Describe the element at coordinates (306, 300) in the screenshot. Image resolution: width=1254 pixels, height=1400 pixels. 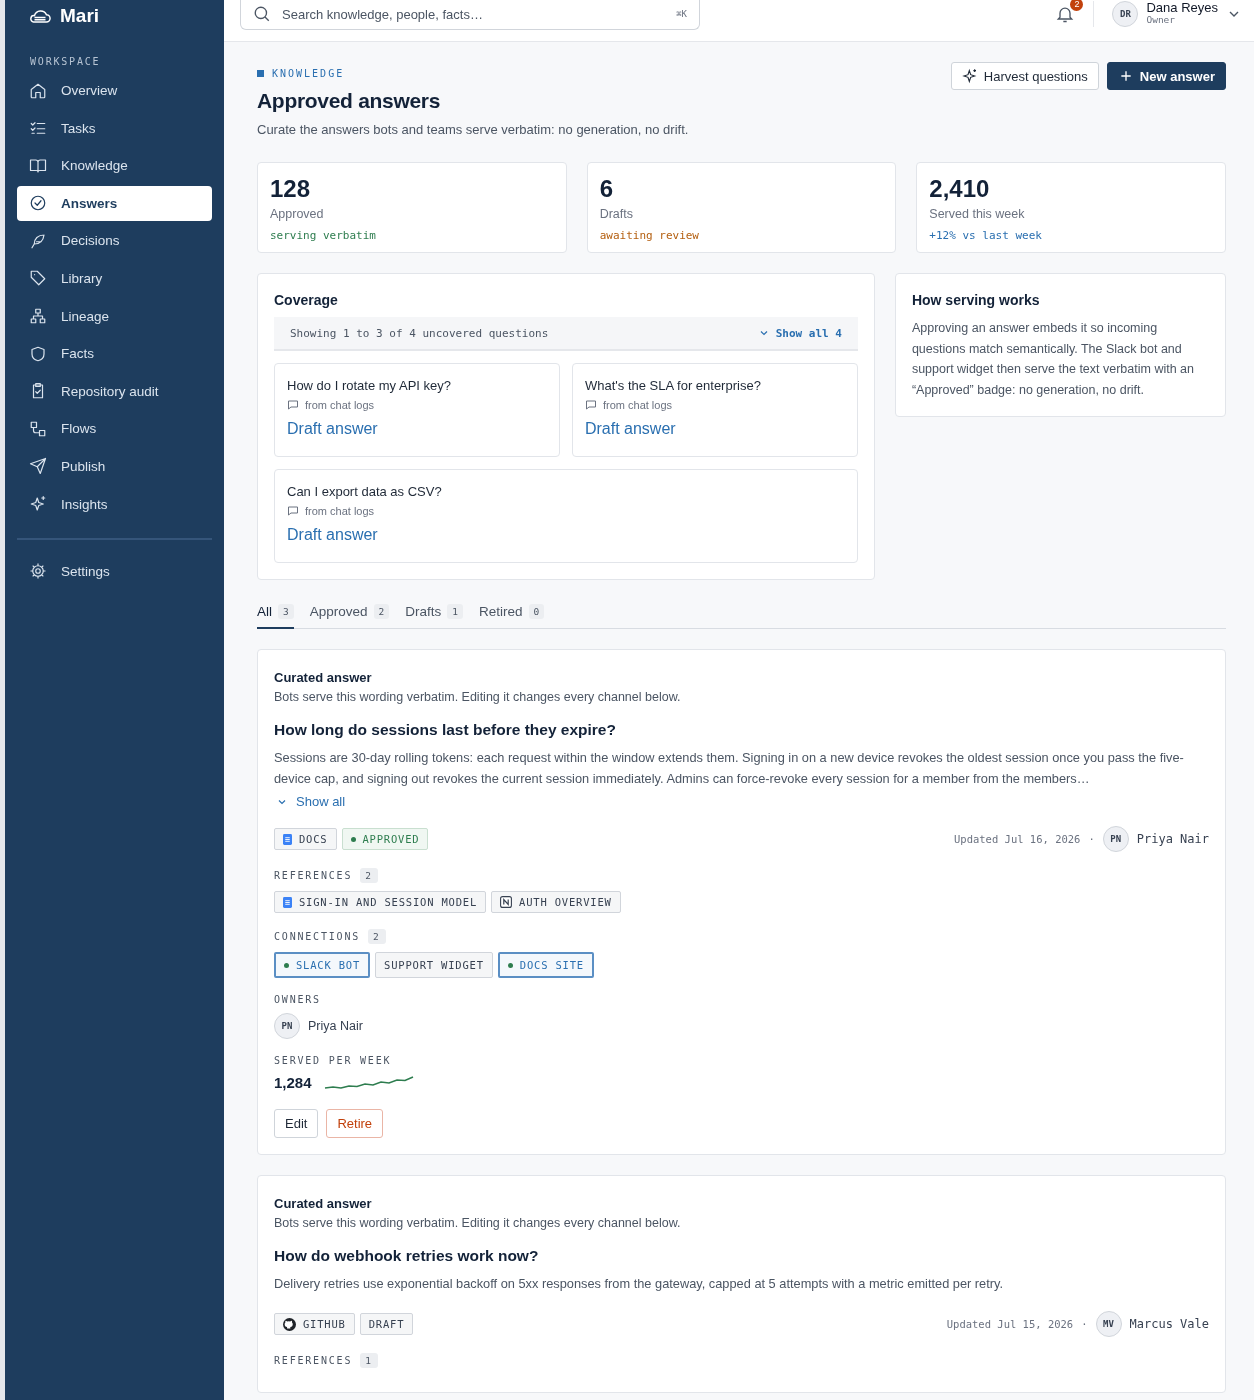
I see `panel-title: Coverage` at that location.